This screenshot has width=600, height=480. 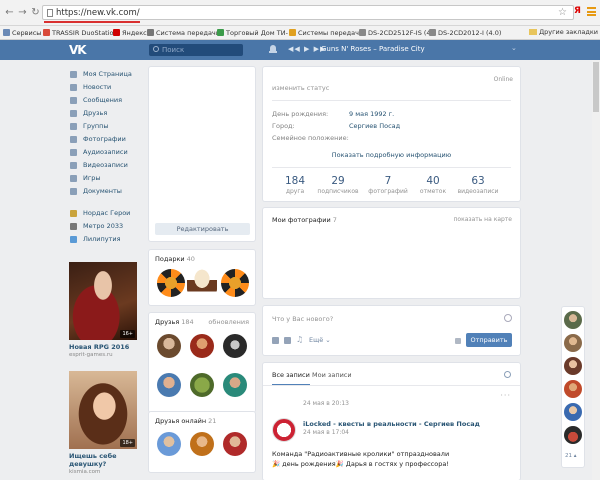 What do you see at coordinates (103, 410) in the screenshot?
I see `ad-image: 18+` at bounding box center [103, 410].